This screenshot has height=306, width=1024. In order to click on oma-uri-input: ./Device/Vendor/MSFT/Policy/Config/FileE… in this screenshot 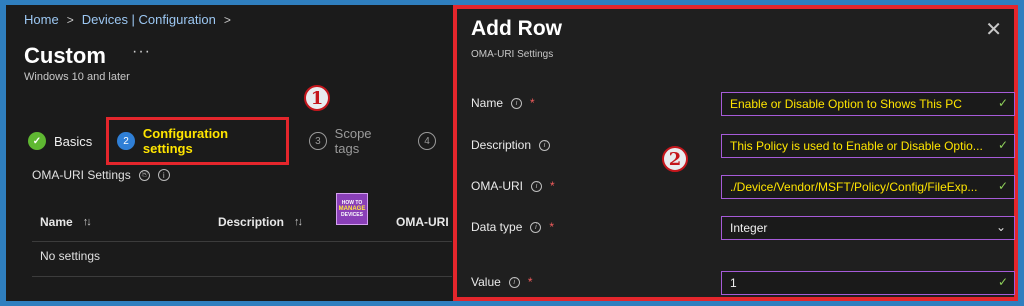, I will do `click(868, 187)`.